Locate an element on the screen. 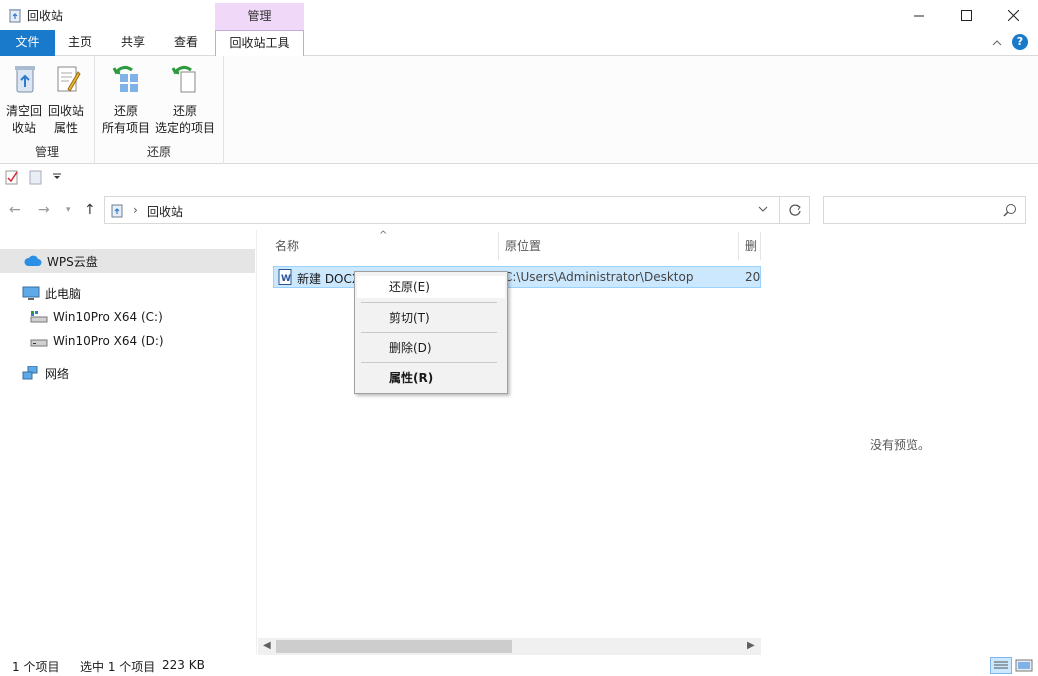  refresh-icon is located at coordinates (794, 210).